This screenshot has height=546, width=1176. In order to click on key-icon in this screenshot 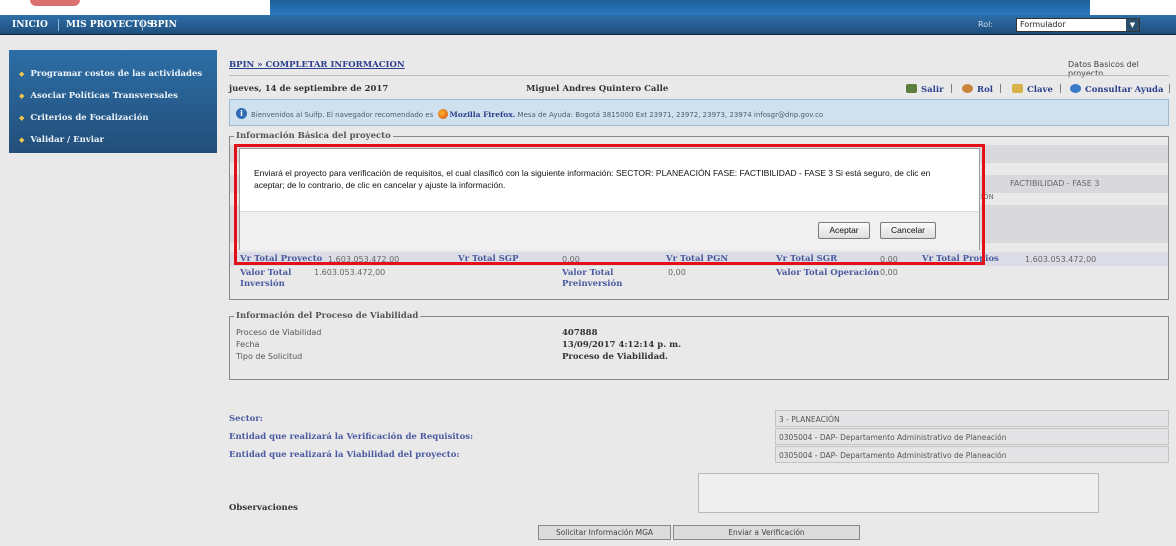, I will do `click(1017, 88)`.